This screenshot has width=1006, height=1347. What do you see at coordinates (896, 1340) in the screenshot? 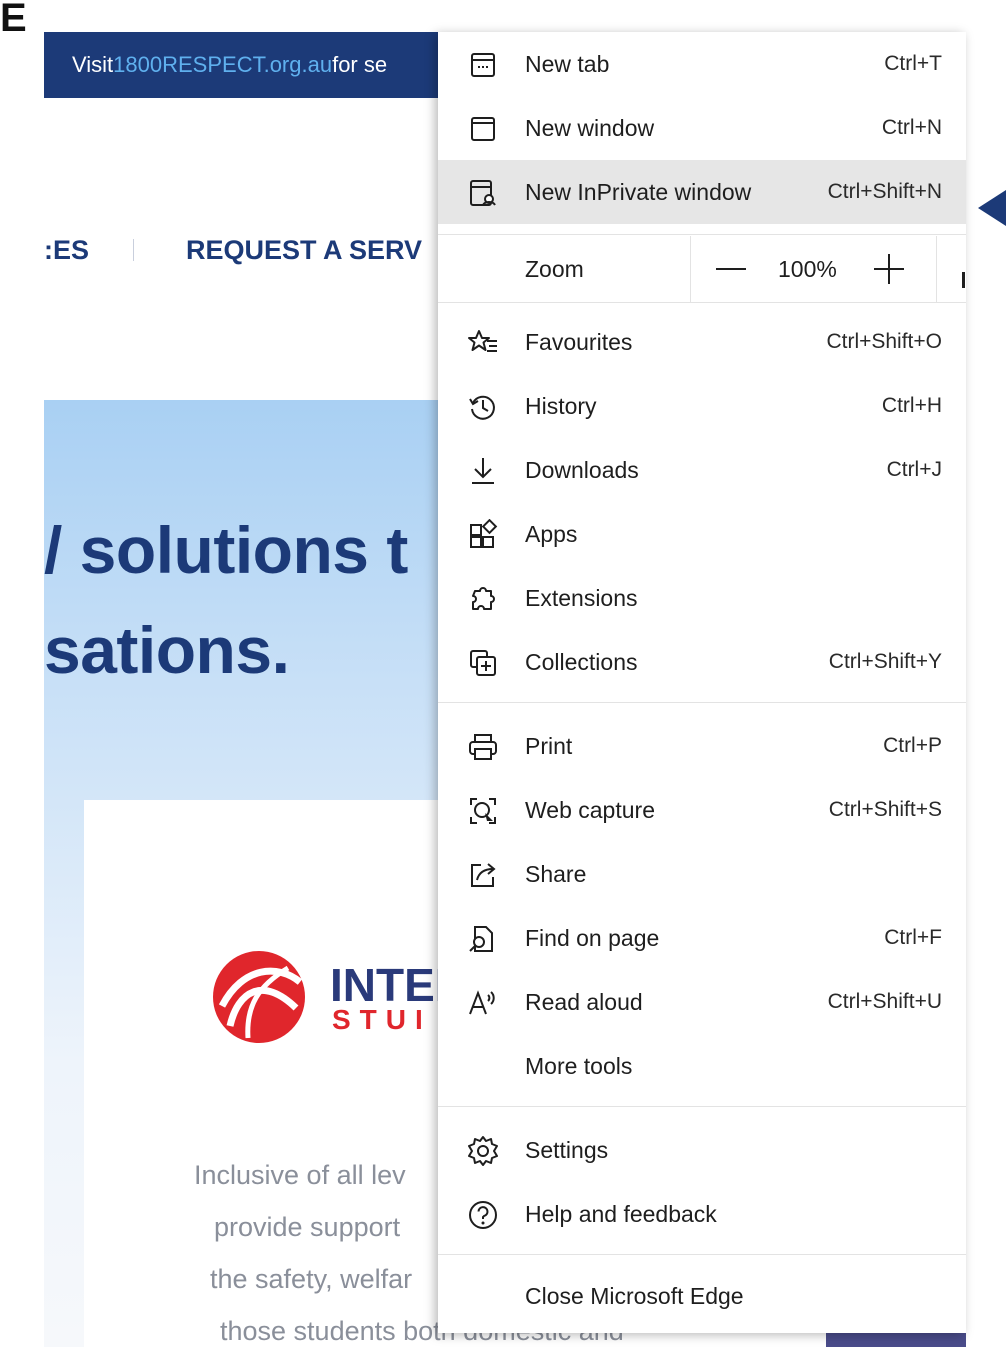
I see `image-strip` at bounding box center [896, 1340].